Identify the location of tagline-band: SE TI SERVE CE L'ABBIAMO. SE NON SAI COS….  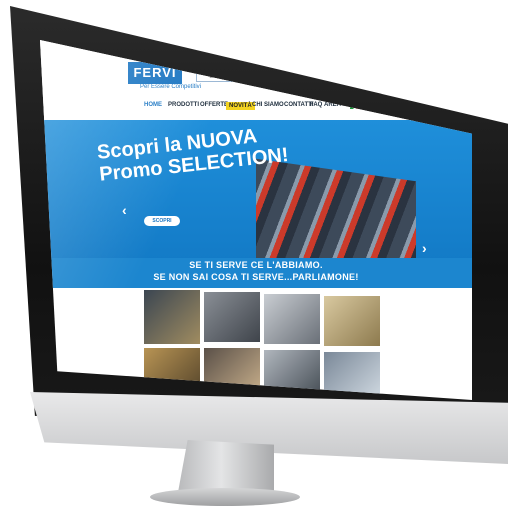
(256, 273).